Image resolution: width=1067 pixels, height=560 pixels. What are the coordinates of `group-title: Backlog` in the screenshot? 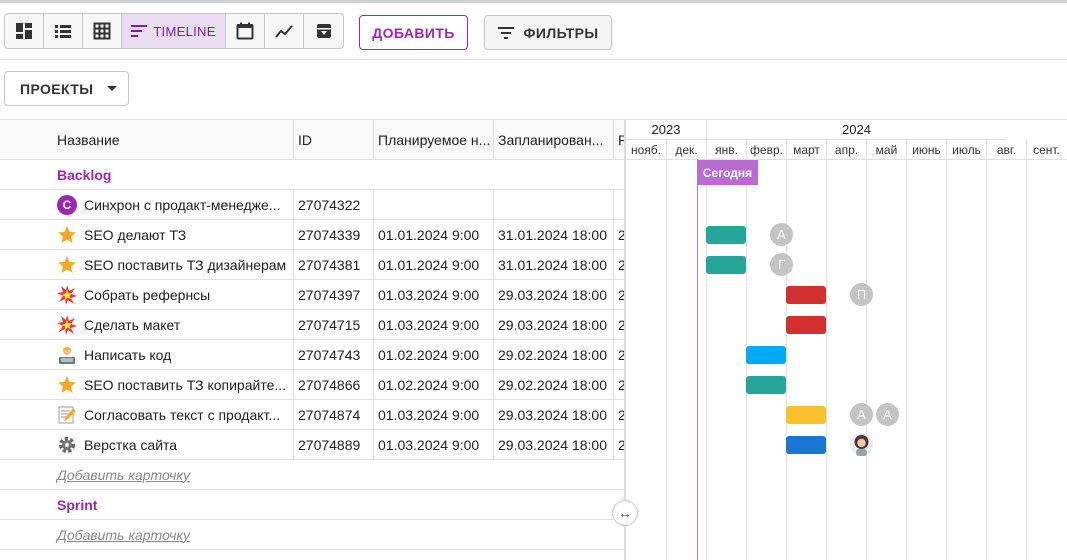 It's located at (84, 174).